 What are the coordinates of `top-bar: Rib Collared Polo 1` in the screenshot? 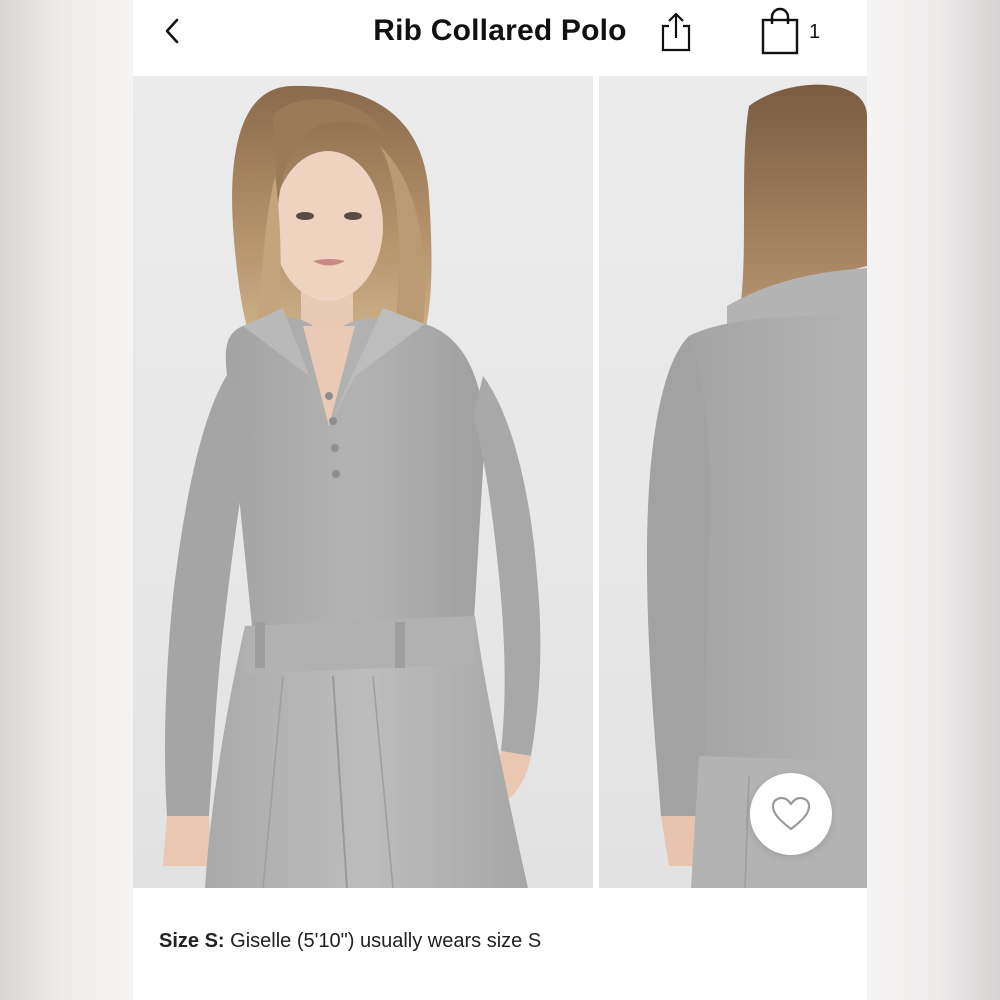 It's located at (500, 37).